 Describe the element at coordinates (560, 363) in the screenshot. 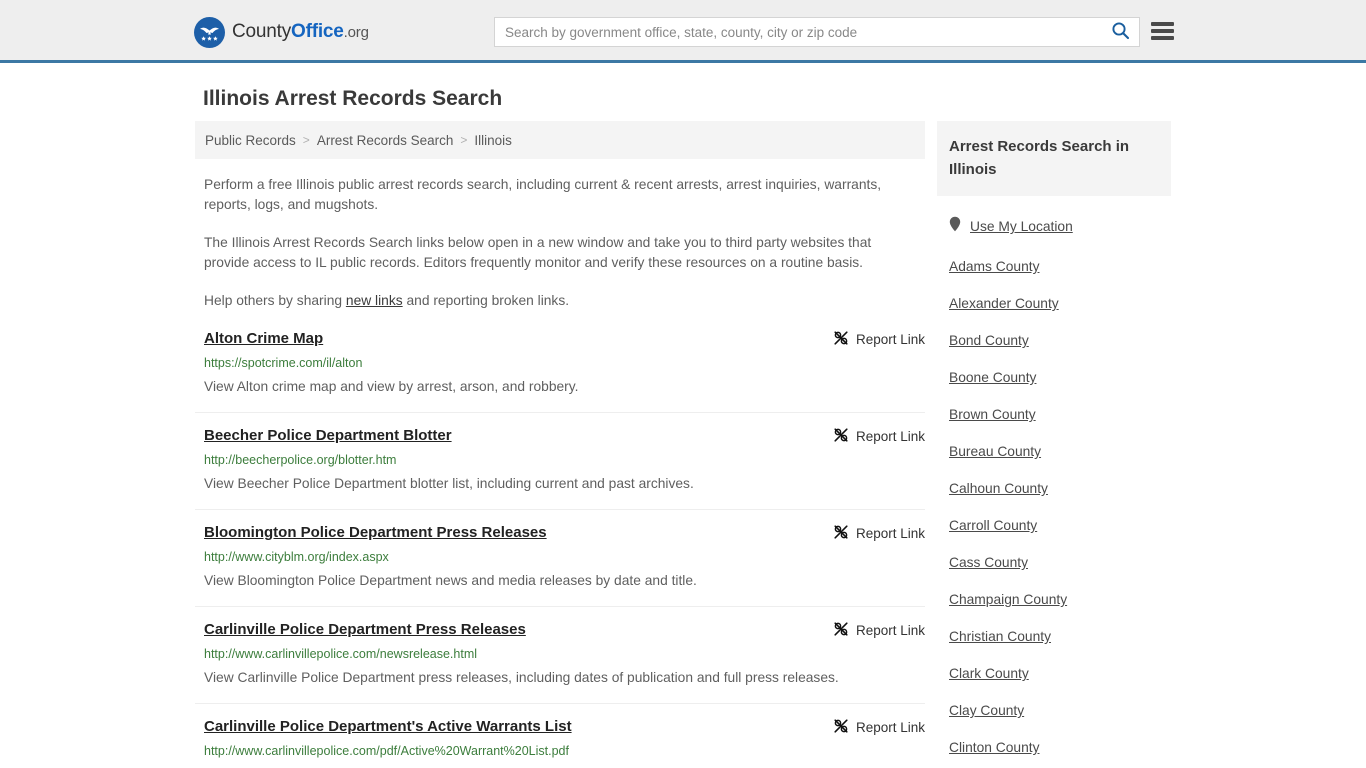

I see `result-url: https://spotcrime.com/il/alton` at that location.